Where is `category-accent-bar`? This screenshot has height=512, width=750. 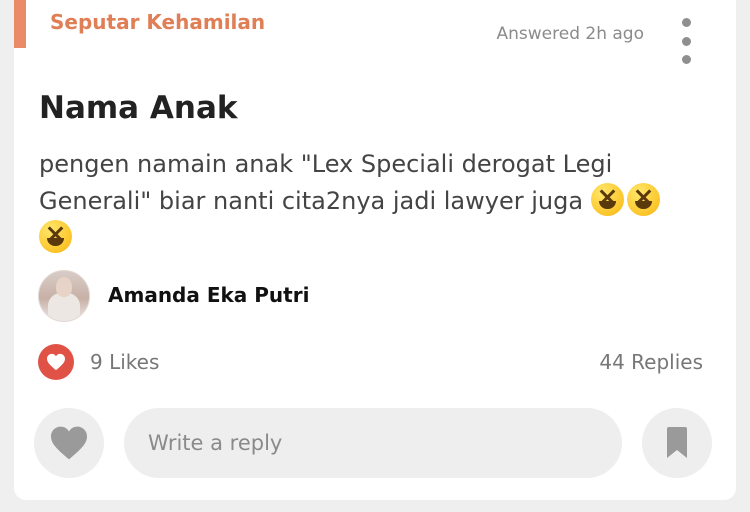 category-accent-bar is located at coordinates (20, 24).